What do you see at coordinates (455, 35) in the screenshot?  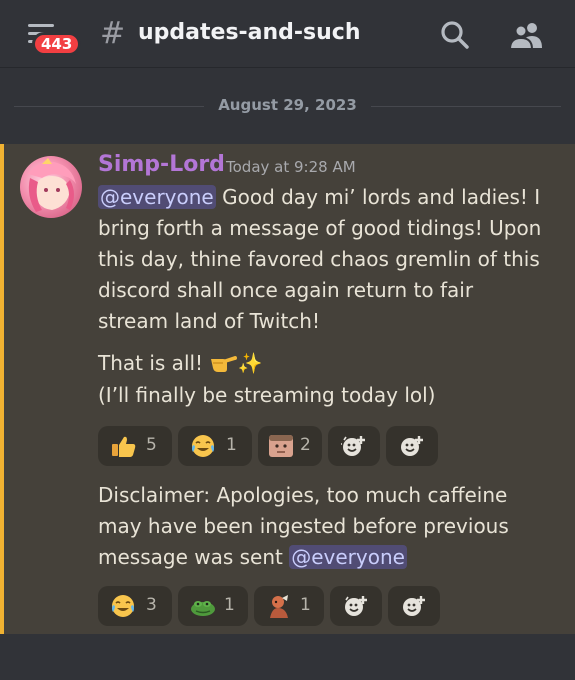 I see `search-icon` at bounding box center [455, 35].